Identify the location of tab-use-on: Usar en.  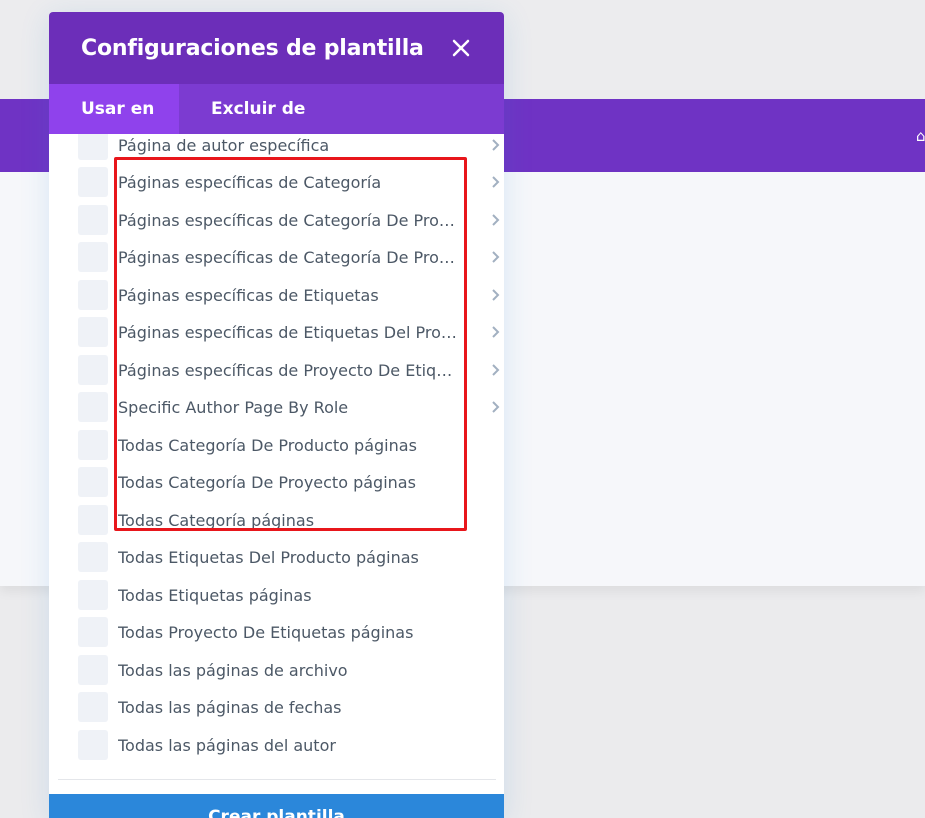
(114, 109).